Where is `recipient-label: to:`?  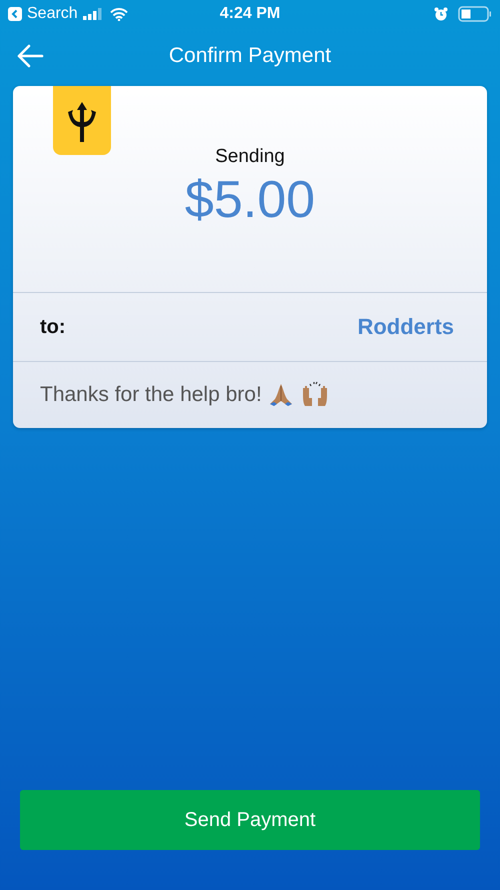 recipient-label: to: is located at coordinates (53, 327).